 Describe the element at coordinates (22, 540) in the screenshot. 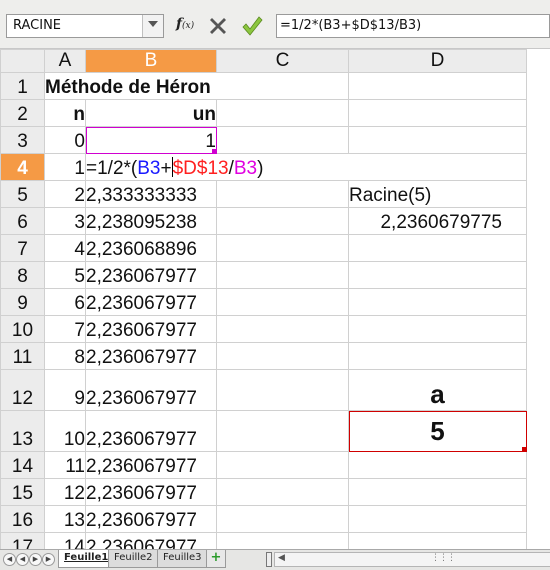

I see `row-header: 17` at that location.